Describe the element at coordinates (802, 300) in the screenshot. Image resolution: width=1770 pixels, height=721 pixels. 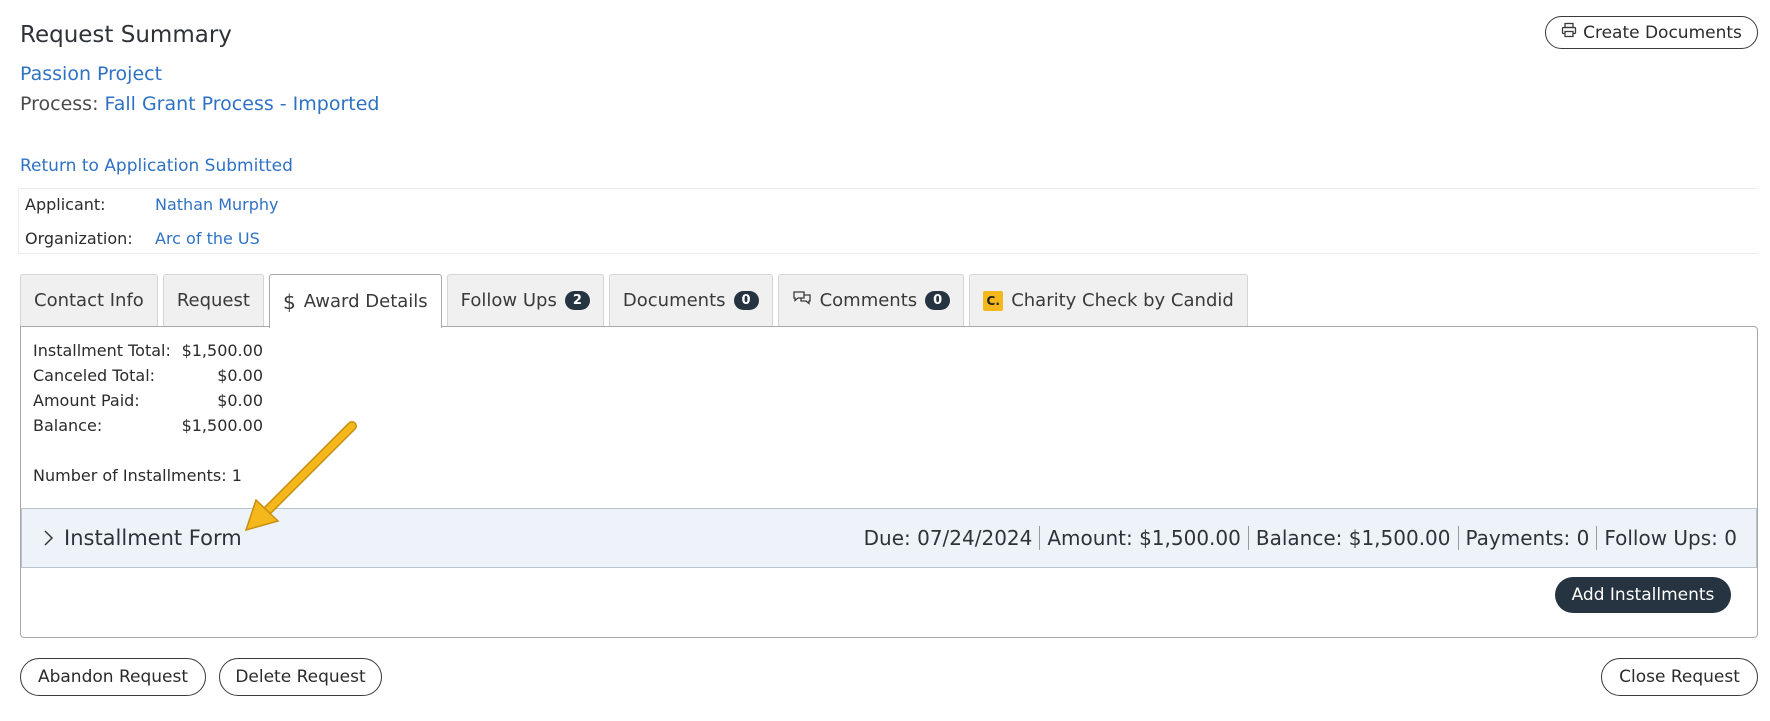
I see `comments-icon` at that location.